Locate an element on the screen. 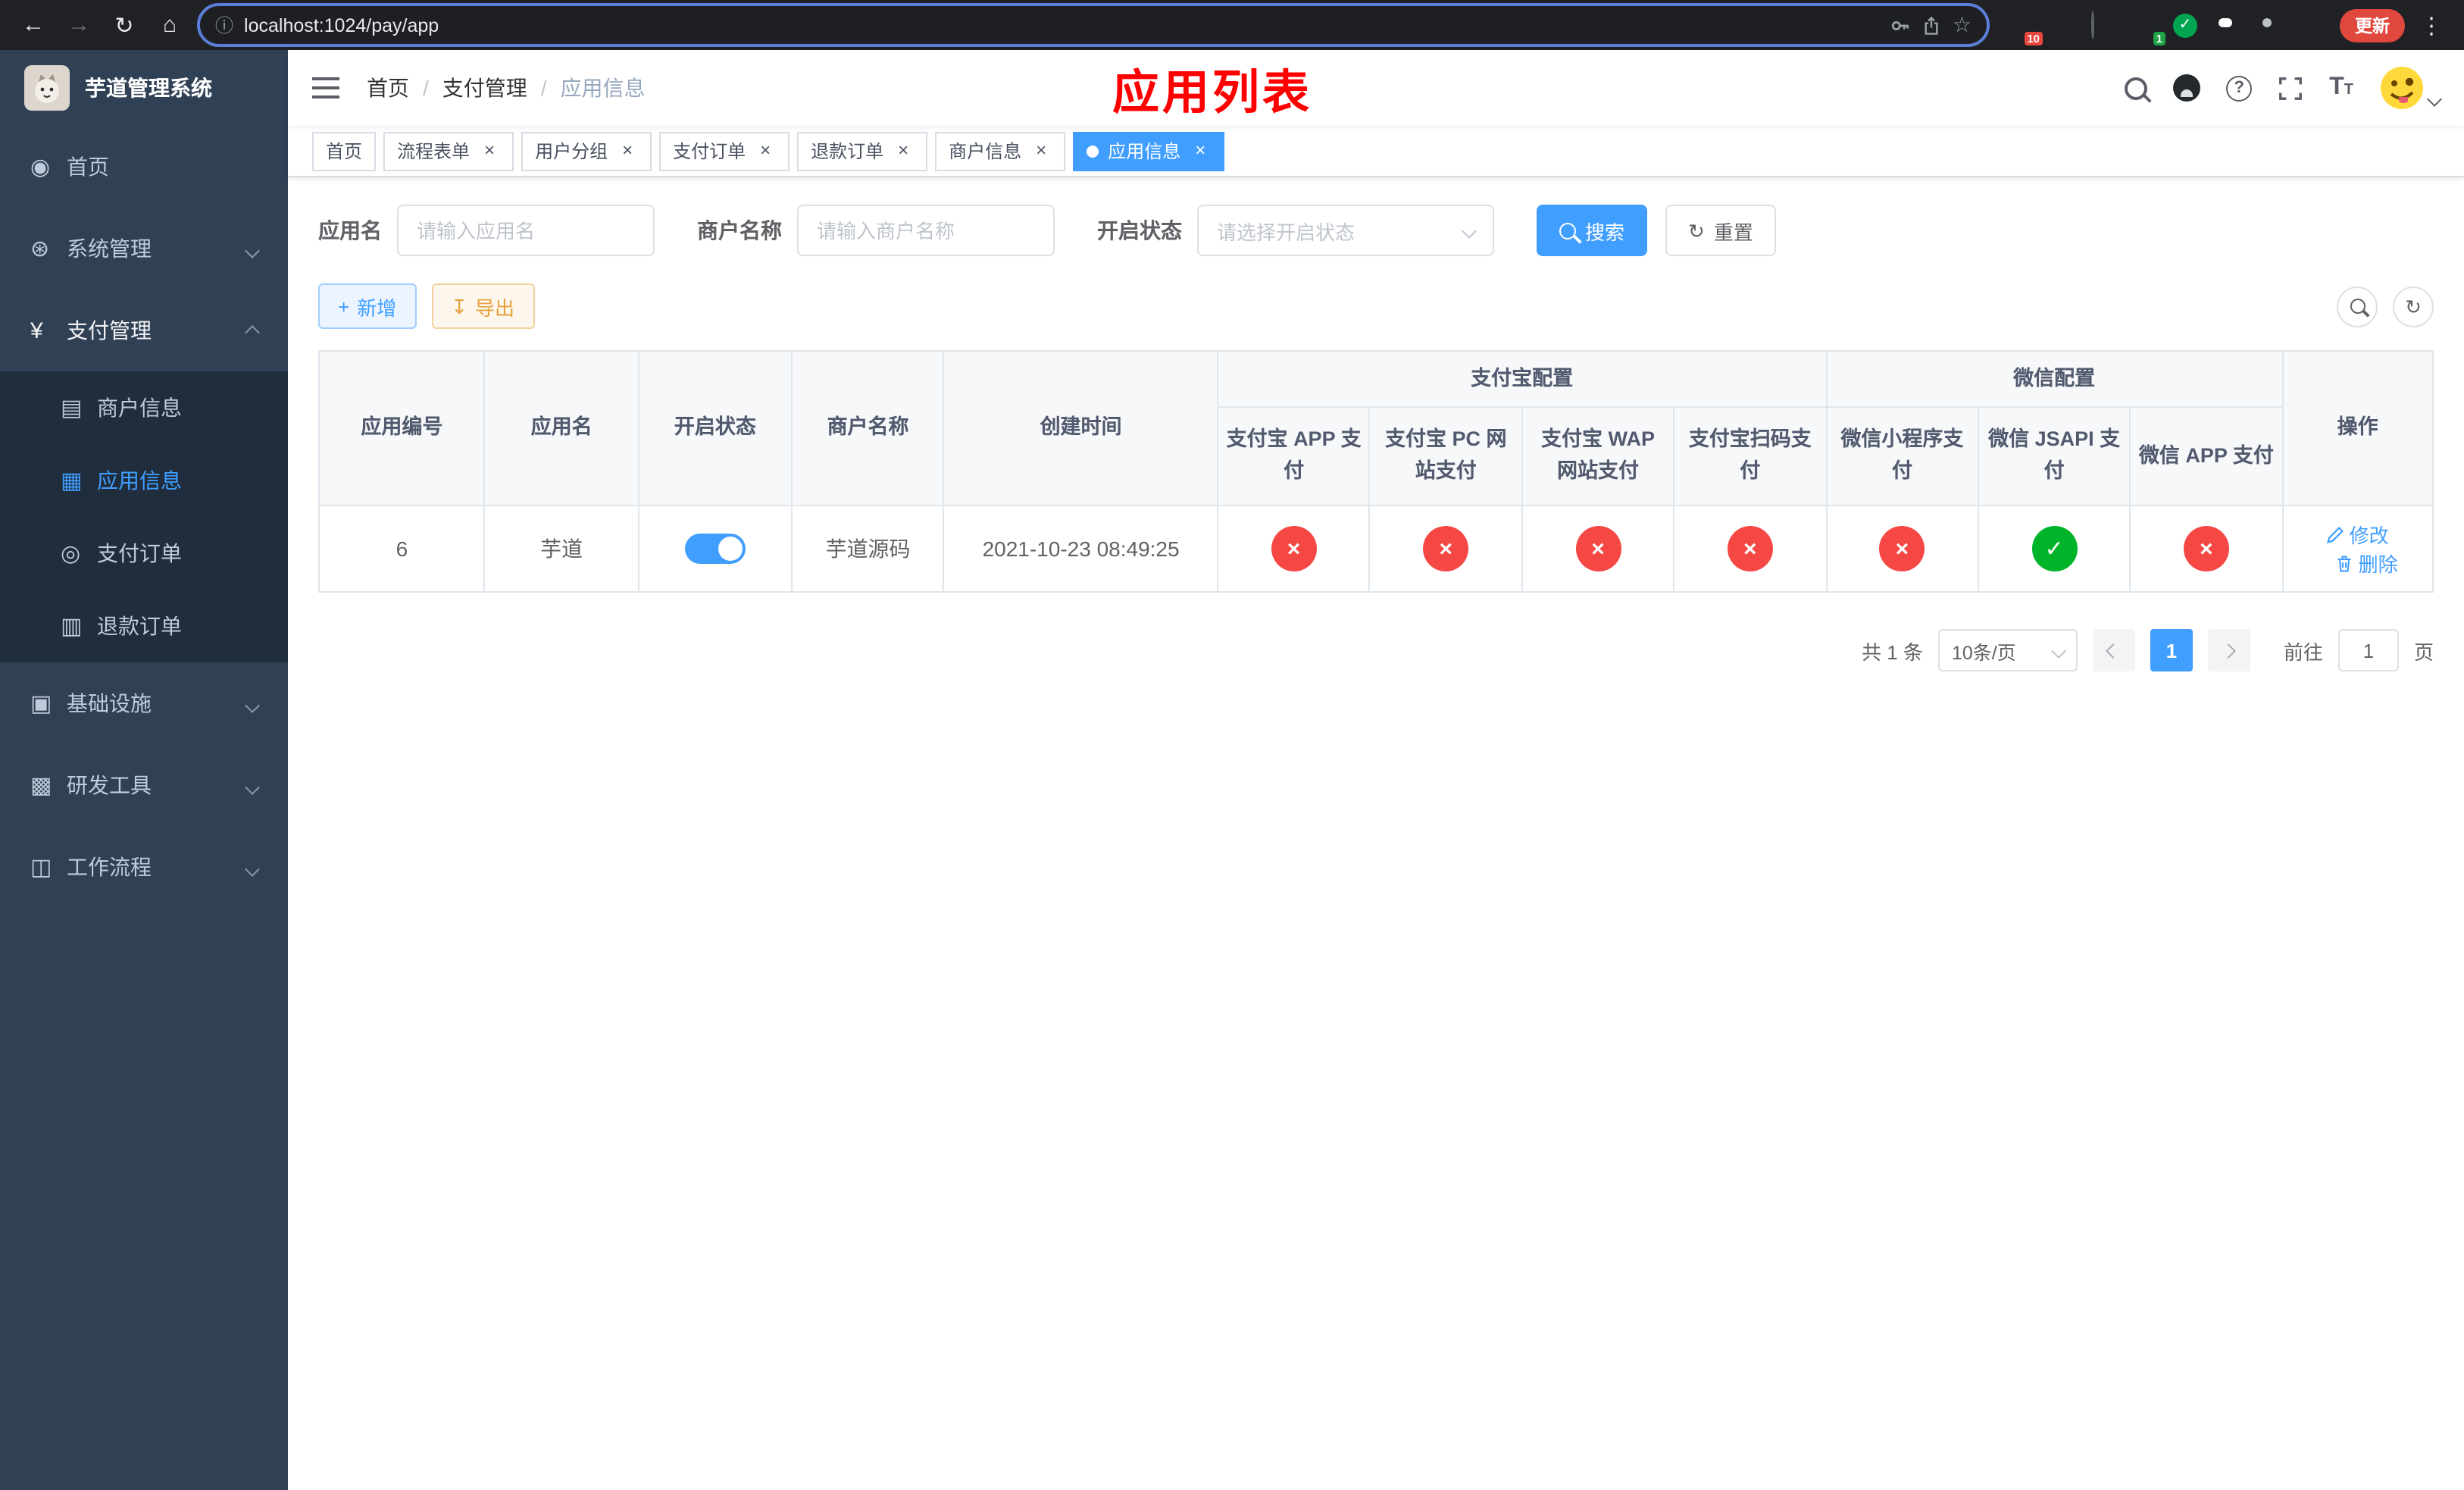  sidebar-item-merchant-info: ▤ 商户信息 is located at coordinates (144, 408).